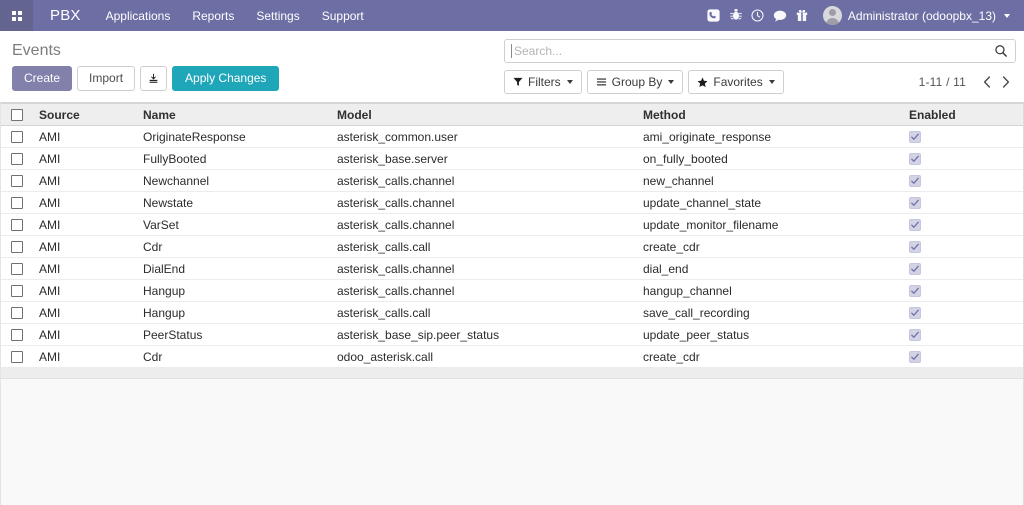 Image resolution: width=1024 pixels, height=505 pixels. Describe the element at coordinates (213, 15) in the screenshot. I see `menu-item-reports: Reports` at that location.